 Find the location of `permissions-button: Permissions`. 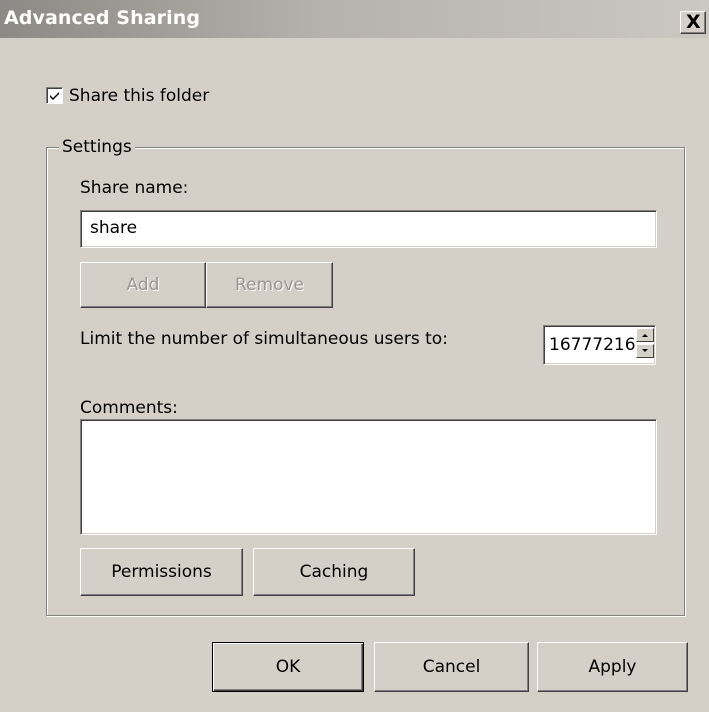

permissions-button: Permissions is located at coordinates (161, 572).